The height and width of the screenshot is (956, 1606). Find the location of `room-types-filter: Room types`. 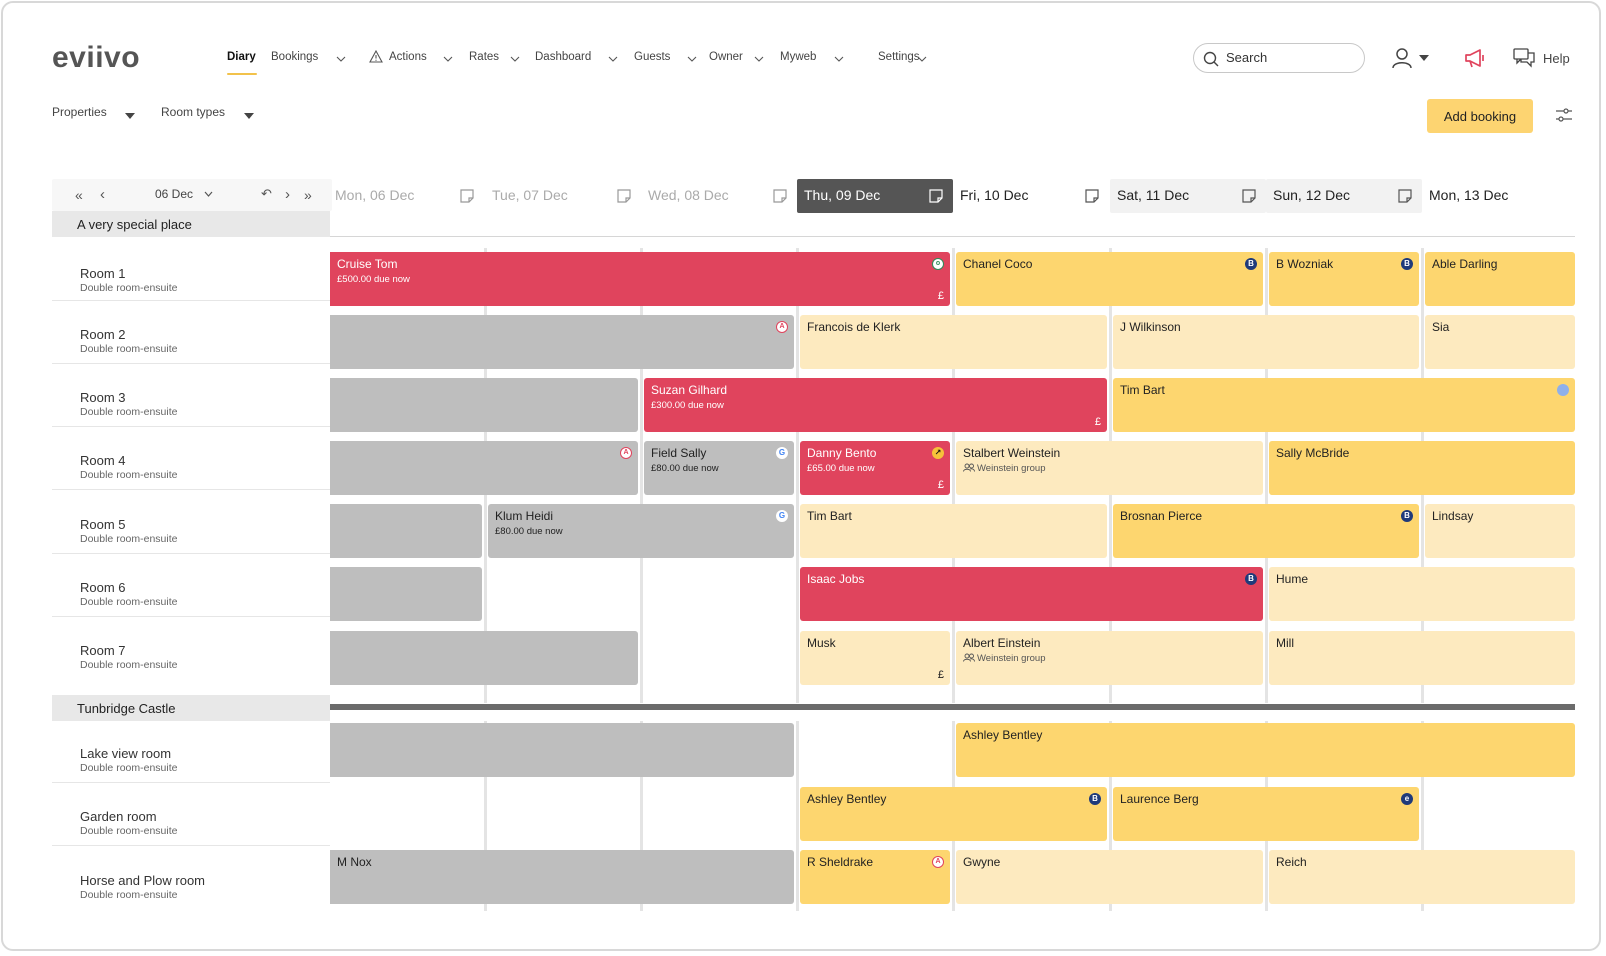

room-types-filter: Room types is located at coordinates (193, 112).